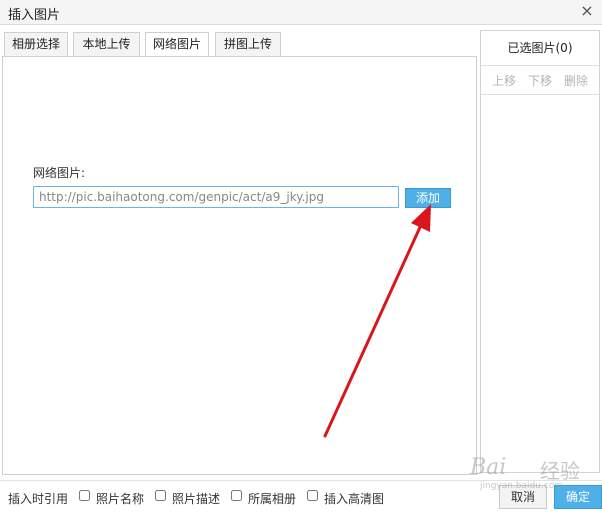 The width and height of the screenshot is (602, 519). I want to click on tab-album-select: 相册选择, so click(36, 44).